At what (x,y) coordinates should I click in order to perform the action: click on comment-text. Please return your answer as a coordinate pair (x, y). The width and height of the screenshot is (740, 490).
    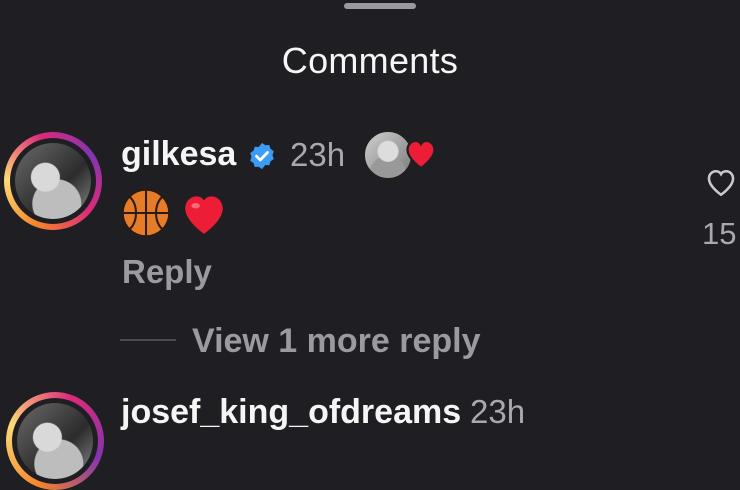
    Looking at the image, I should click on (175, 213).